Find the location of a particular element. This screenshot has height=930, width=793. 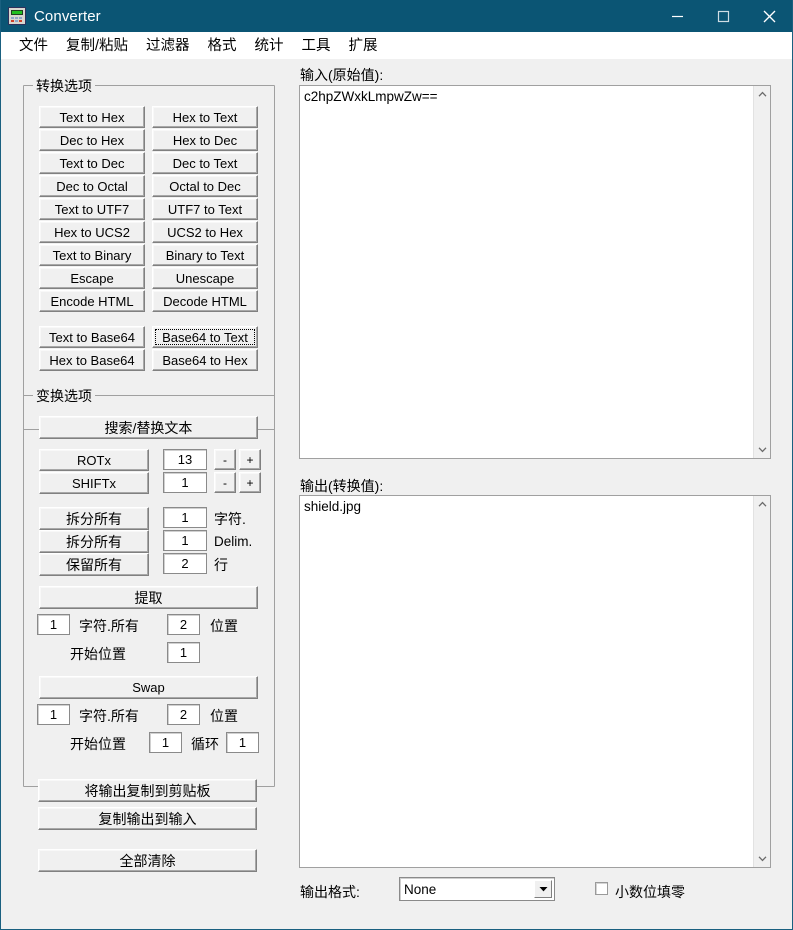

rotx-decrement-button: - is located at coordinates (225, 459).